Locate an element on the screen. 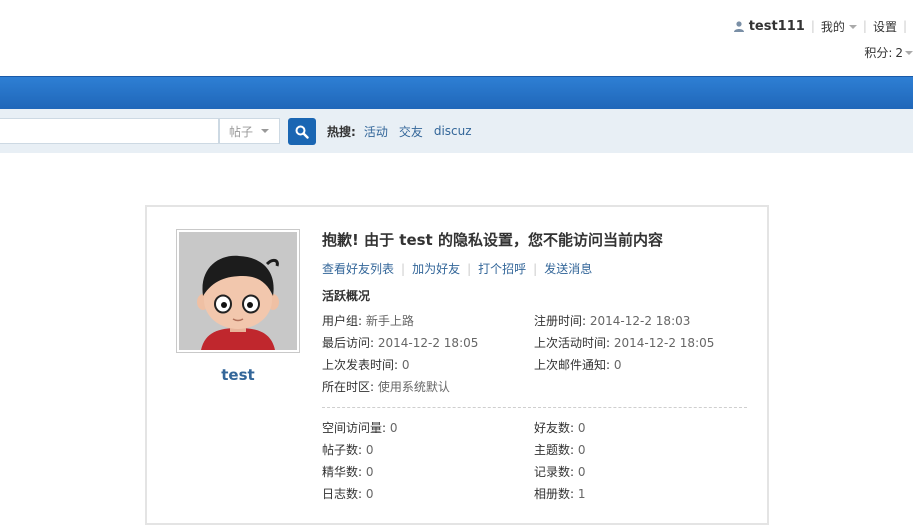 The image size is (913, 525). stat-item: 主题数: 0 is located at coordinates (560, 450).